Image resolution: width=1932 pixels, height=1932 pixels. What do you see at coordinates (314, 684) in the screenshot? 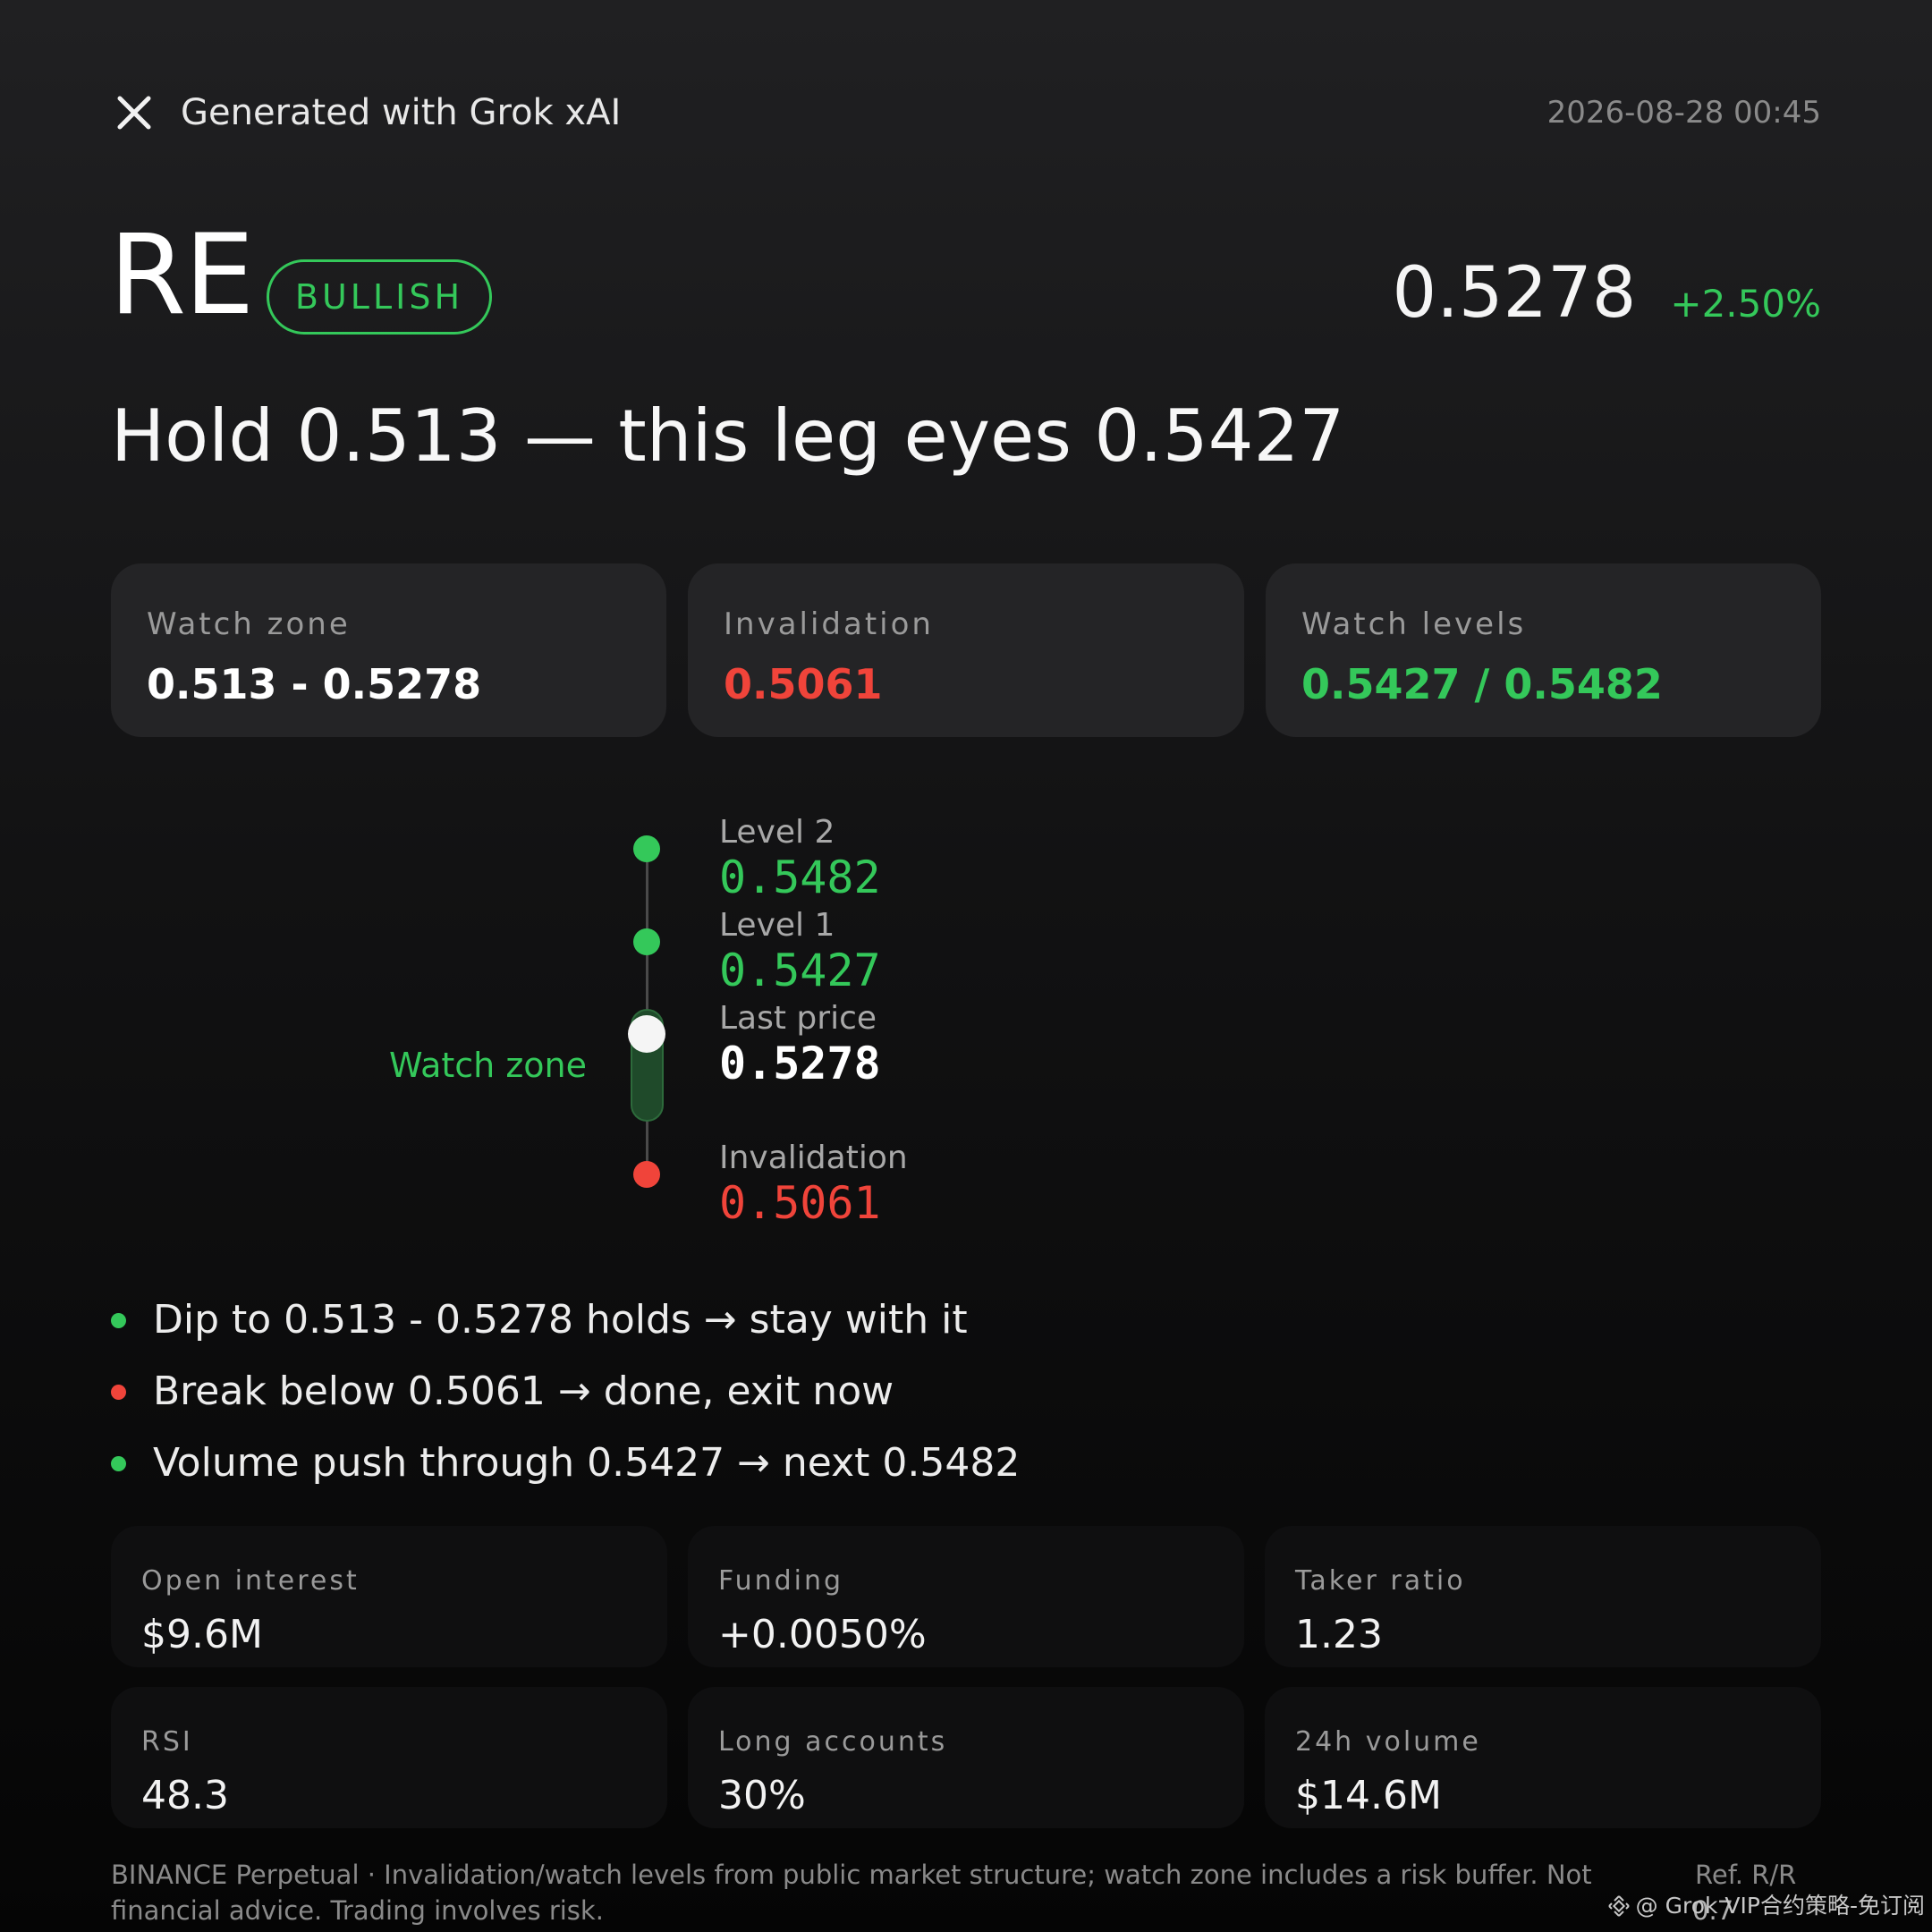
I see `card-value: 0.513 - 0.5278` at bounding box center [314, 684].